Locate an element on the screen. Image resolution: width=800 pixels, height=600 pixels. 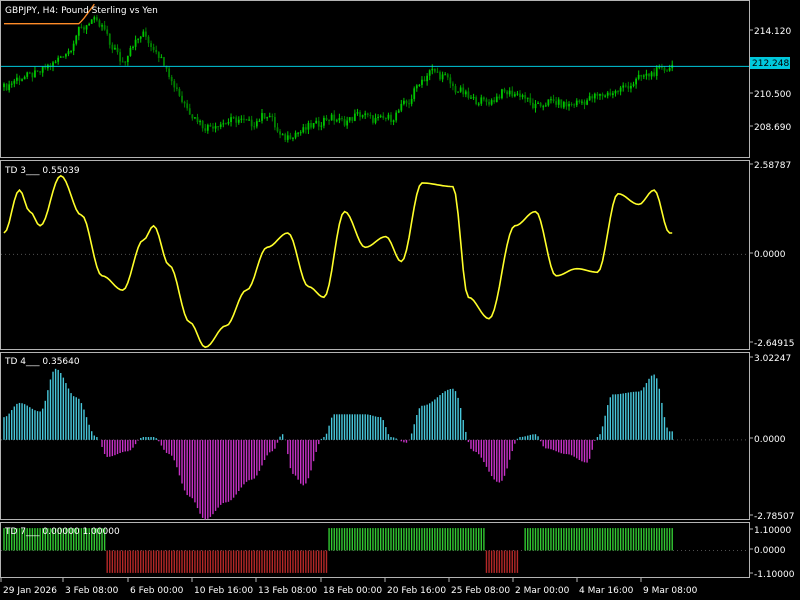
td7-title: TD 7___ 0.00000 1.00000 is located at coordinates (62, 532).